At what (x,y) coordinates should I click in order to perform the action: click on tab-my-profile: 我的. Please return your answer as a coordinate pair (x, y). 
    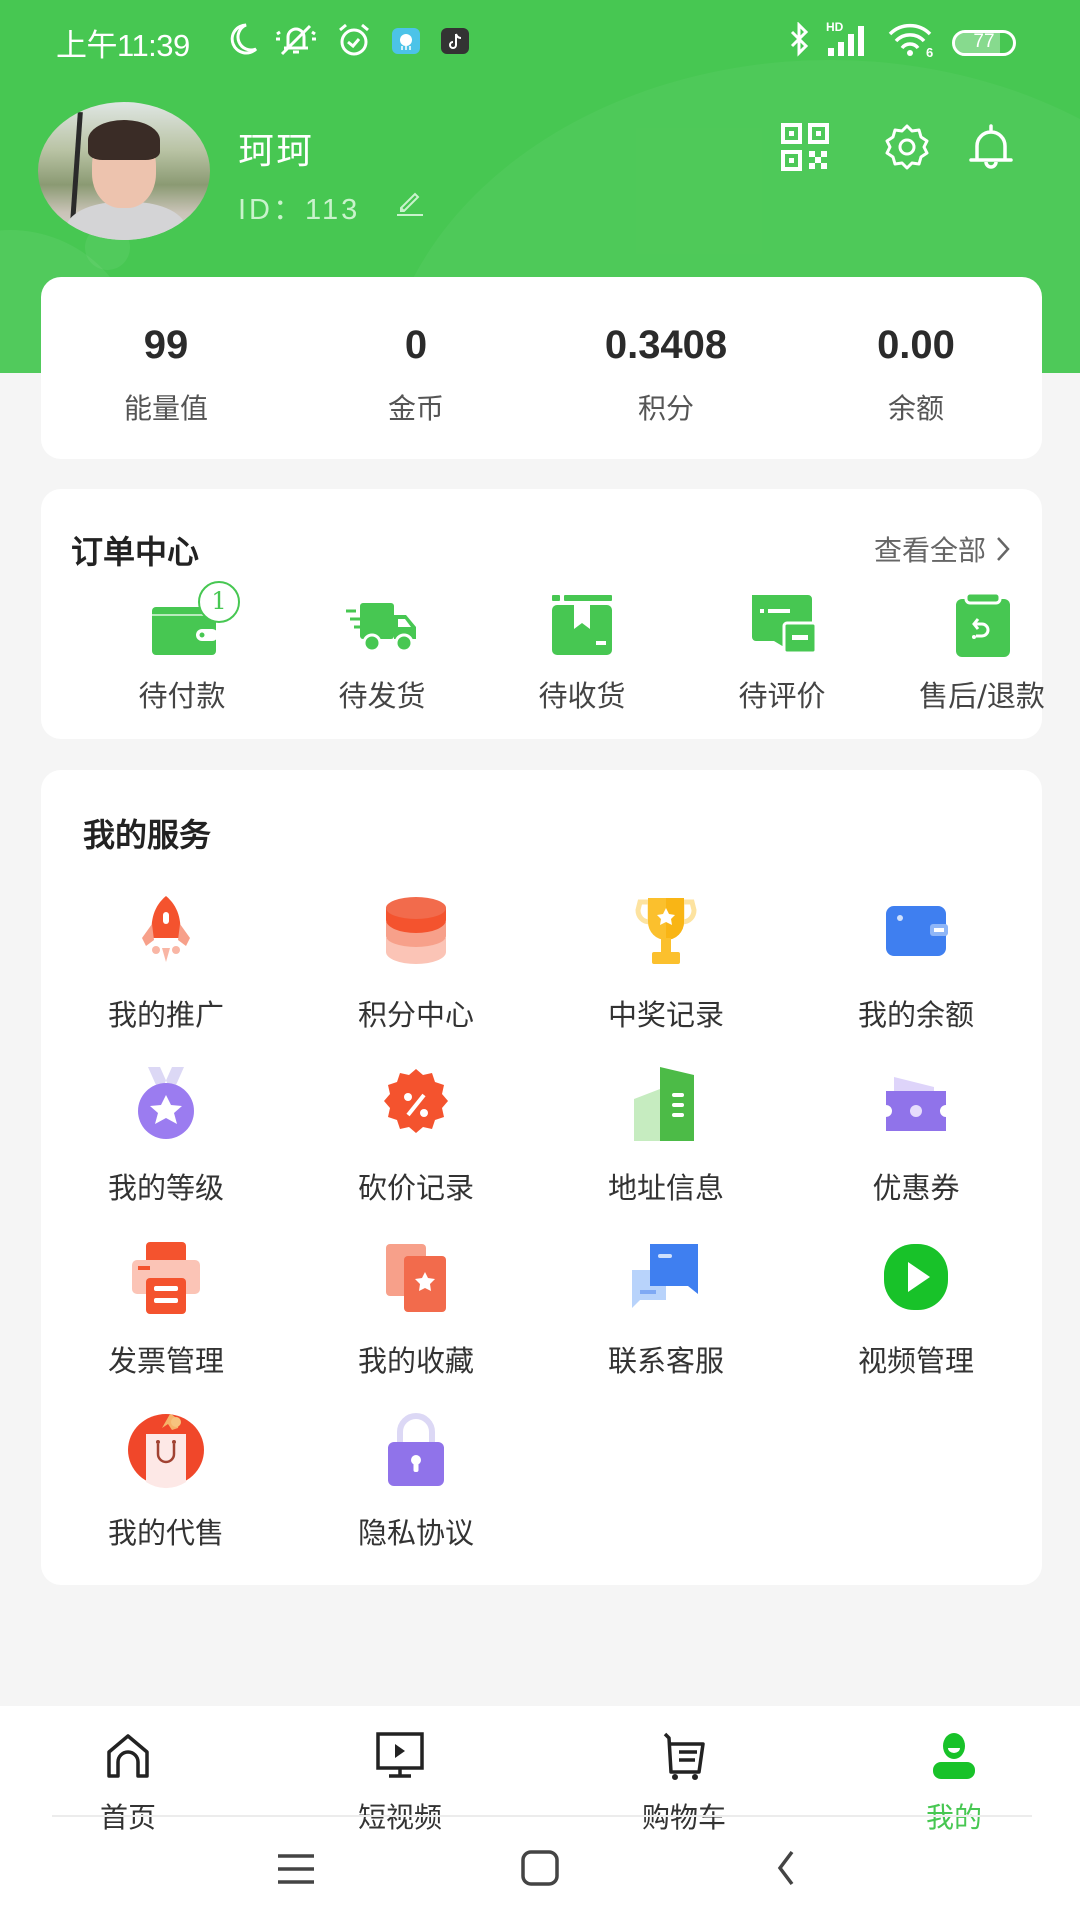
    Looking at the image, I should click on (954, 1779).